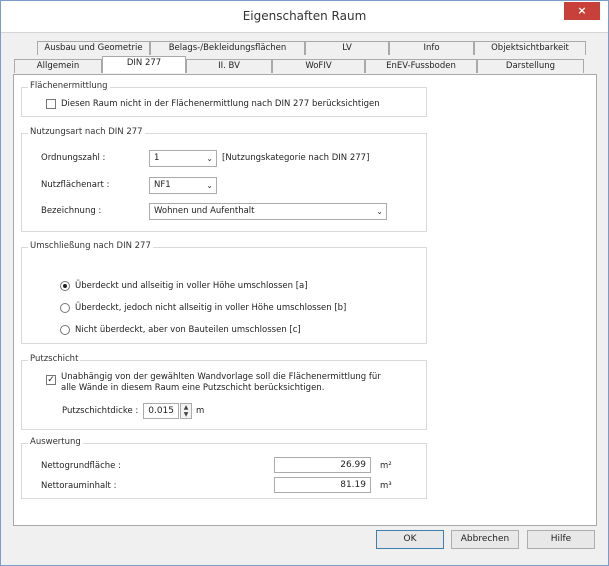 This screenshot has height=566, width=609. What do you see at coordinates (561, 539) in the screenshot?
I see `help-button: Hilfe` at bounding box center [561, 539].